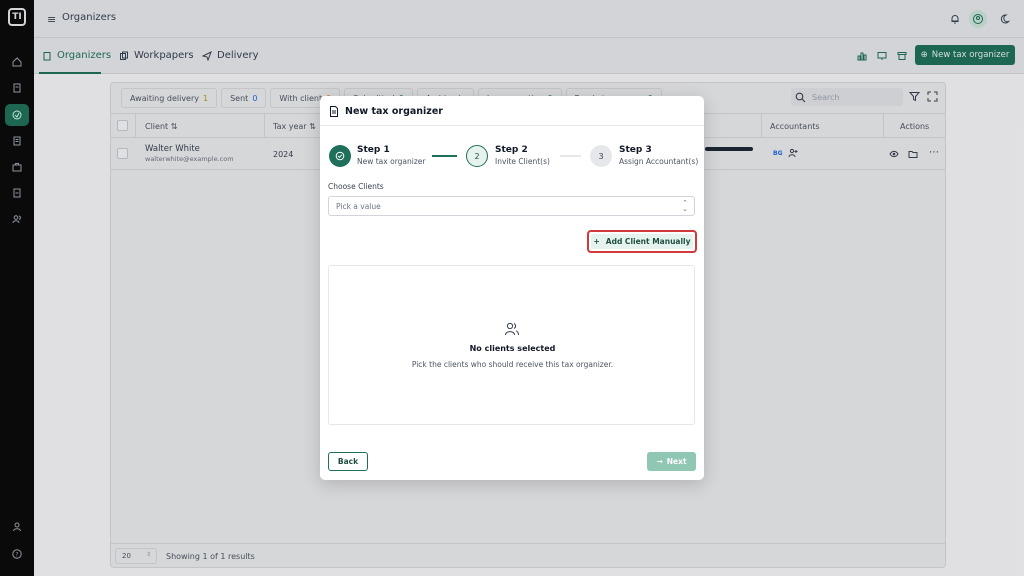 This screenshot has height=576, width=1024. I want to click on step-2-marker: 2, so click(477, 156).